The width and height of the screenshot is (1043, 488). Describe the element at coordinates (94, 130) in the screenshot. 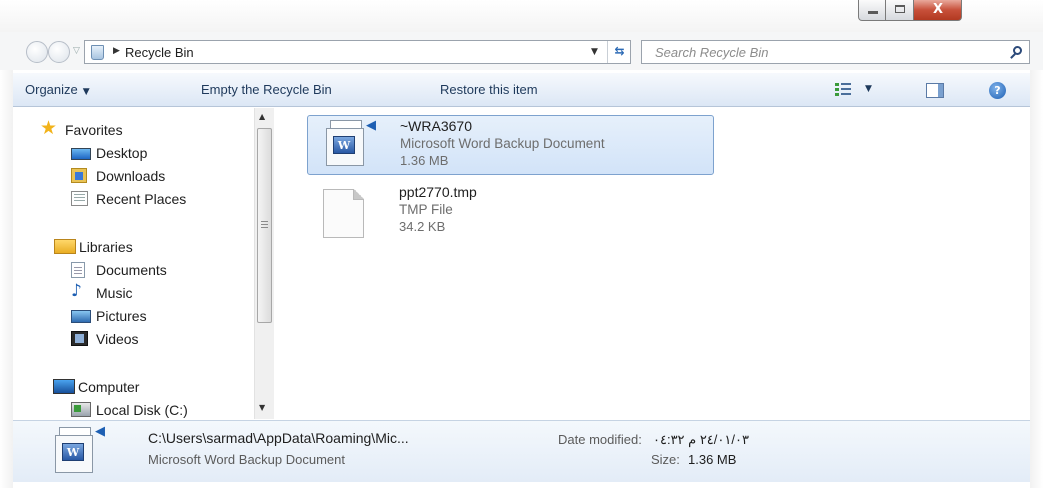

I see `nav-favorites-label: Favorites` at that location.